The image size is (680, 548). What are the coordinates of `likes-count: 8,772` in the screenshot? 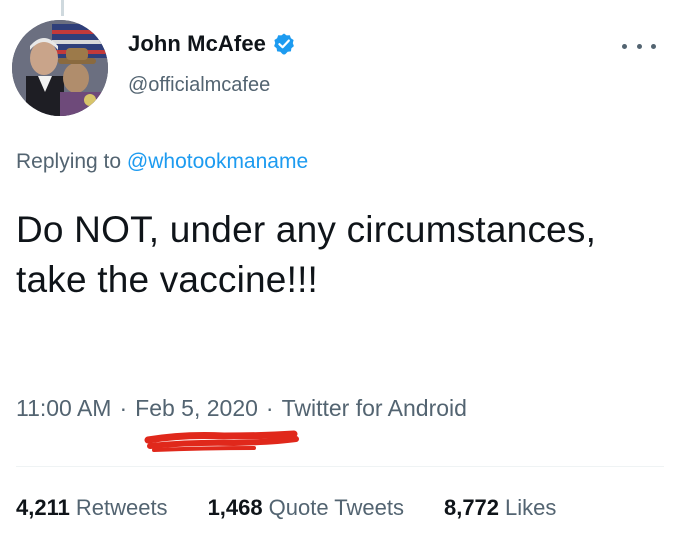 It's located at (471, 507).